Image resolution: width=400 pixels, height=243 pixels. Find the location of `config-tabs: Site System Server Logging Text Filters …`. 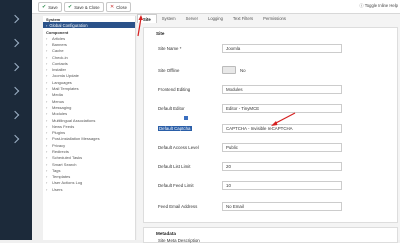

config-tabs: Site System Server Logging Text Filters … is located at coordinates (214, 18).